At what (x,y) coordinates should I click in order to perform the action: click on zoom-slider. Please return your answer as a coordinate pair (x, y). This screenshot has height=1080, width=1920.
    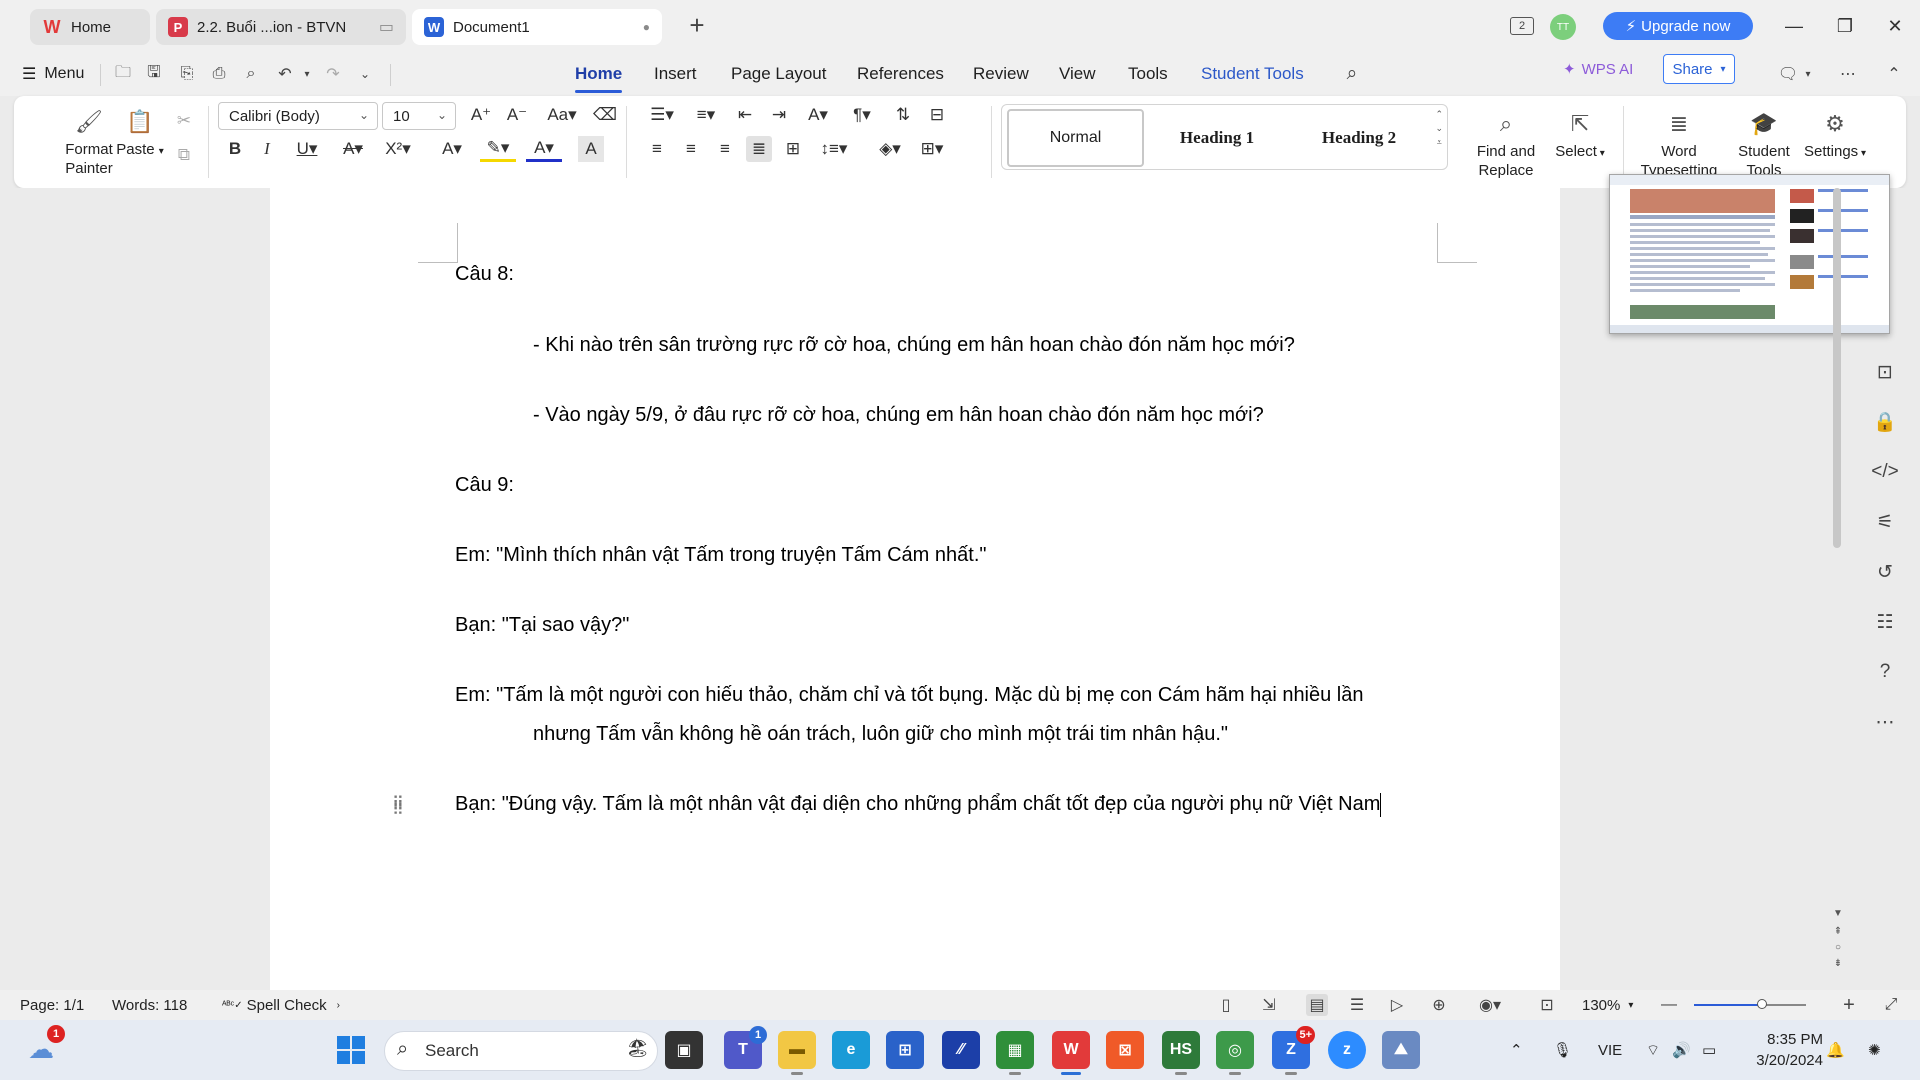
    Looking at the image, I should click on (1750, 1004).